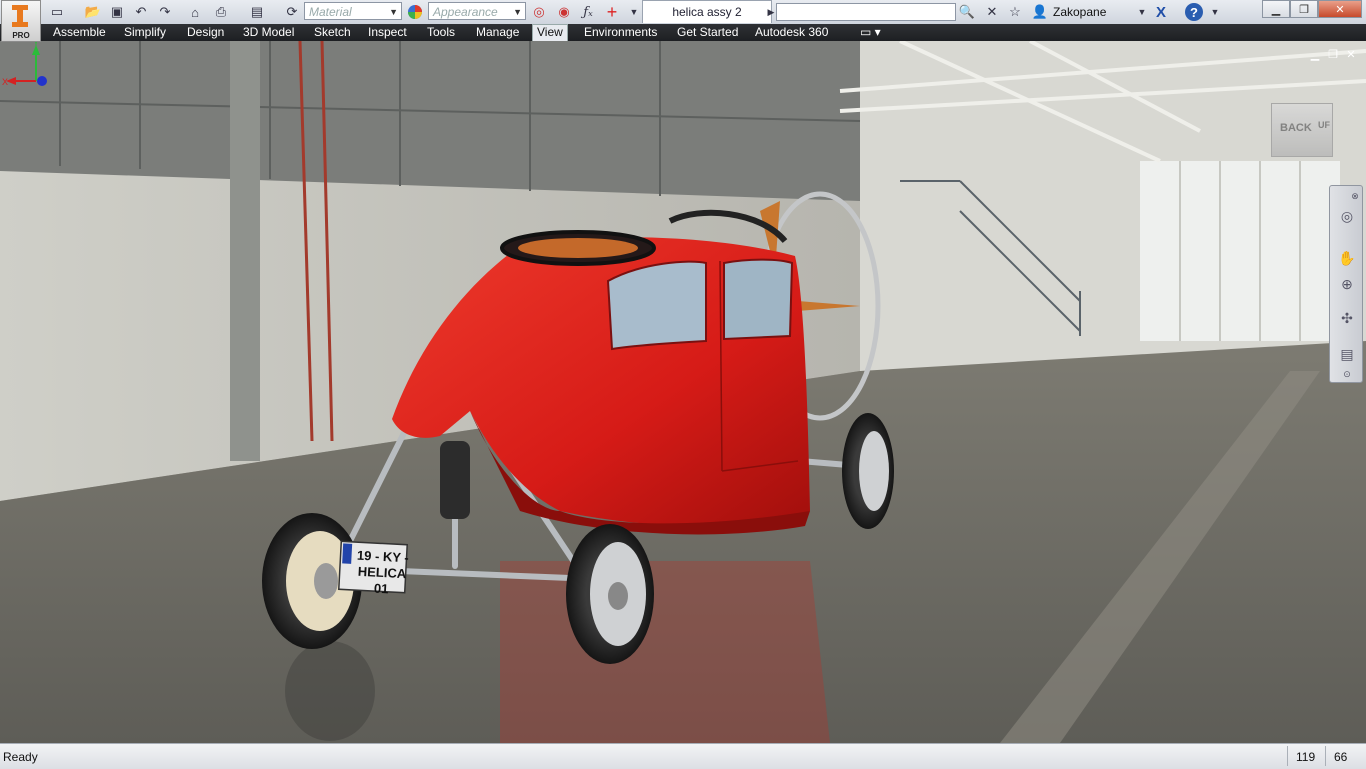 The width and height of the screenshot is (1366, 769). What do you see at coordinates (497, 32) in the screenshot?
I see `tab-manage: Manage` at bounding box center [497, 32].